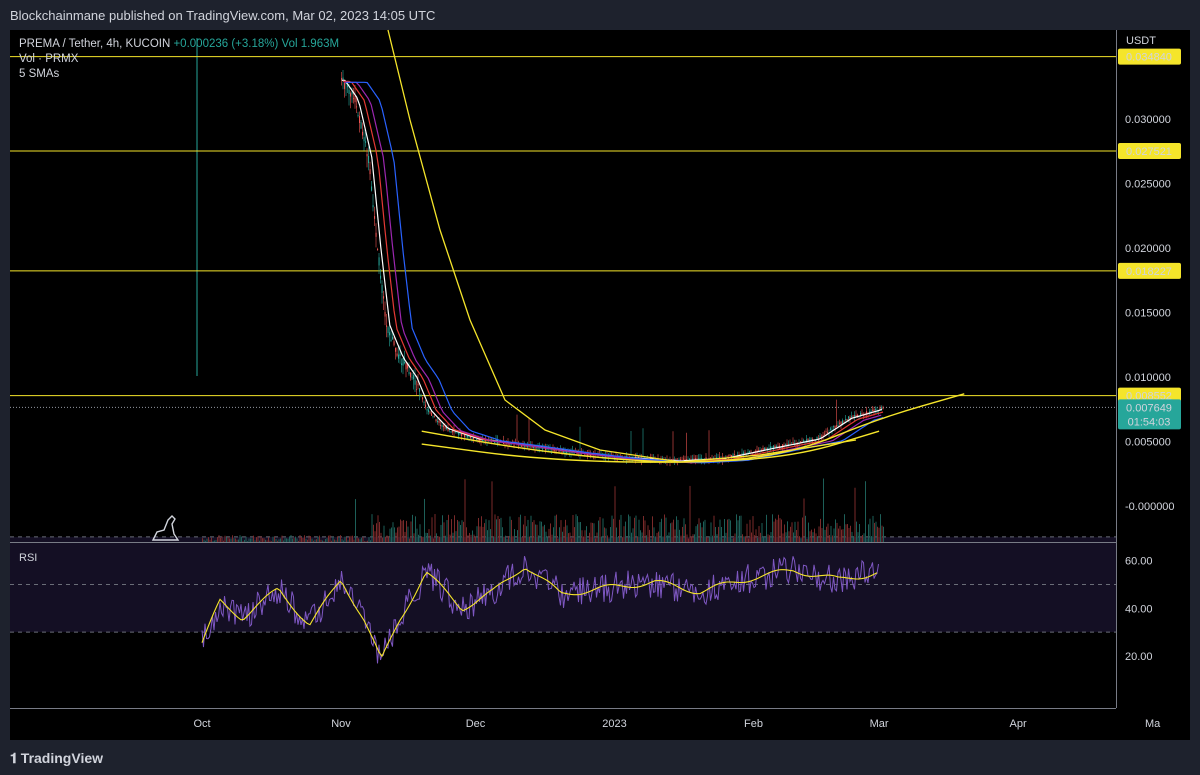  Describe the element at coordinates (179, 74) in the screenshot. I see `sma-indicator-label: 5 SMAs` at that location.